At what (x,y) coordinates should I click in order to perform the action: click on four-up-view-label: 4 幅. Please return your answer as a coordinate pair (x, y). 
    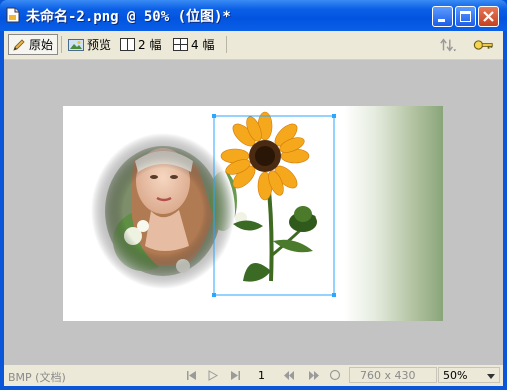
    Looking at the image, I should click on (203, 45).